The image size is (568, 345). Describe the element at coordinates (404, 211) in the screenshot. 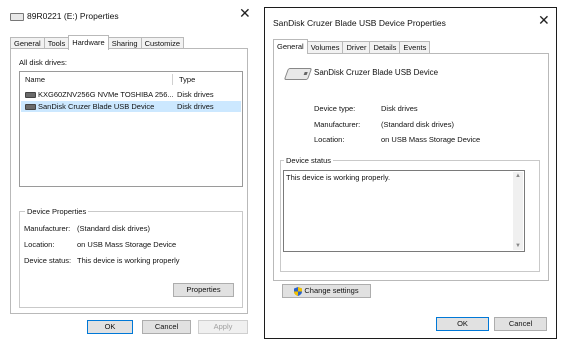

I see `device-status-textbox: This device is working properly. ▲ ▼` at that location.